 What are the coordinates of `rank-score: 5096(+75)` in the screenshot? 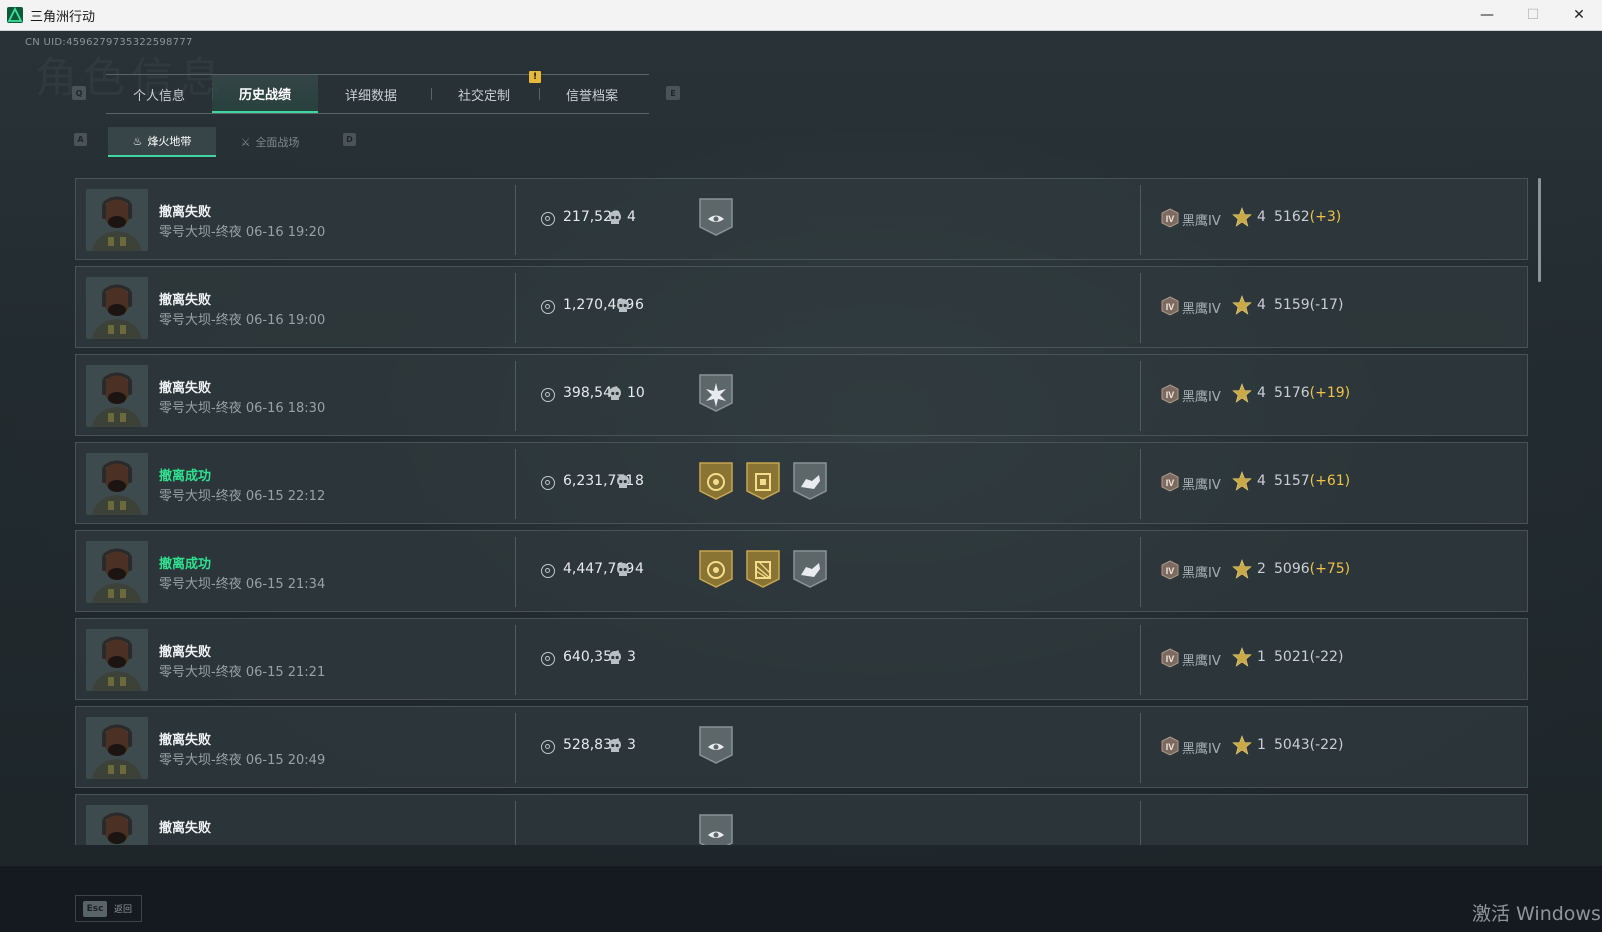 It's located at (1312, 569).